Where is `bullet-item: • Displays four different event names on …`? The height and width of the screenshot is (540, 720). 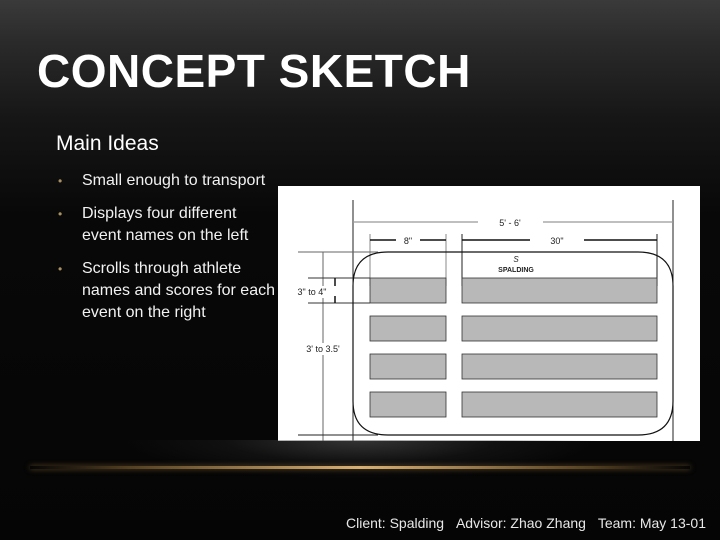
bullet-item: • Displays four different event names on … is located at coordinates (166, 225).